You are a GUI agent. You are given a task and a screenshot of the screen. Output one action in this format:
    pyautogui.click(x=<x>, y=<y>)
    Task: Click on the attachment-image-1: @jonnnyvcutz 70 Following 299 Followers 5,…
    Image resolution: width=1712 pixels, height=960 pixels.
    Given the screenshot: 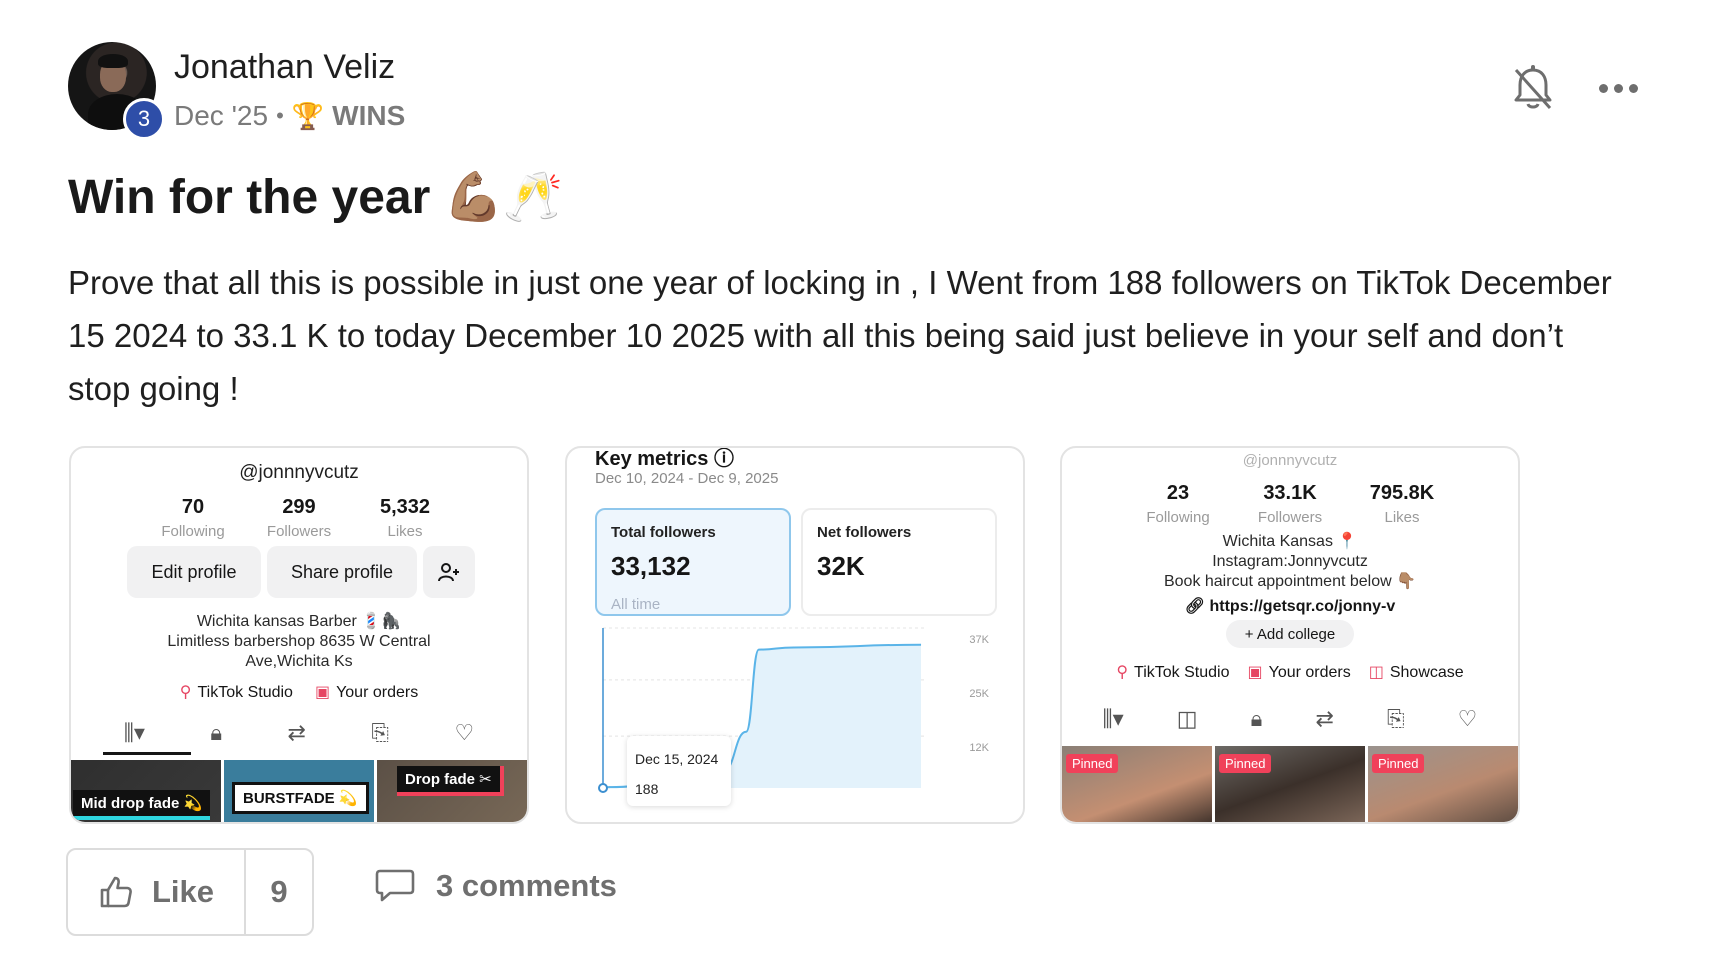 What is the action you would take?
    pyautogui.click(x=299, y=635)
    